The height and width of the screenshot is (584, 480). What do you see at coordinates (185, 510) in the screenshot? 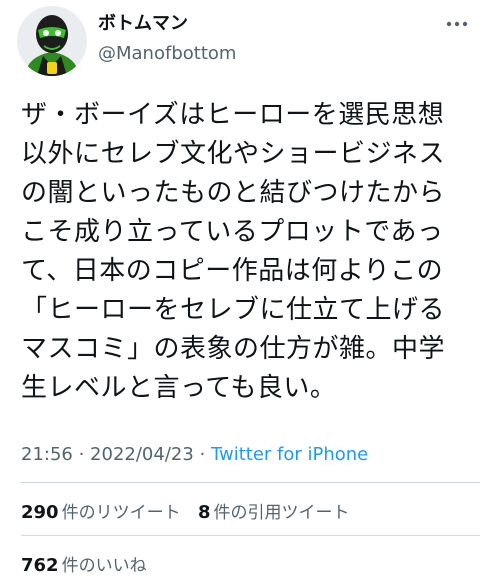
I see `retweet-quote-stats: 290 件のリツイート 8 件の引用ツイート` at bounding box center [185, 510].